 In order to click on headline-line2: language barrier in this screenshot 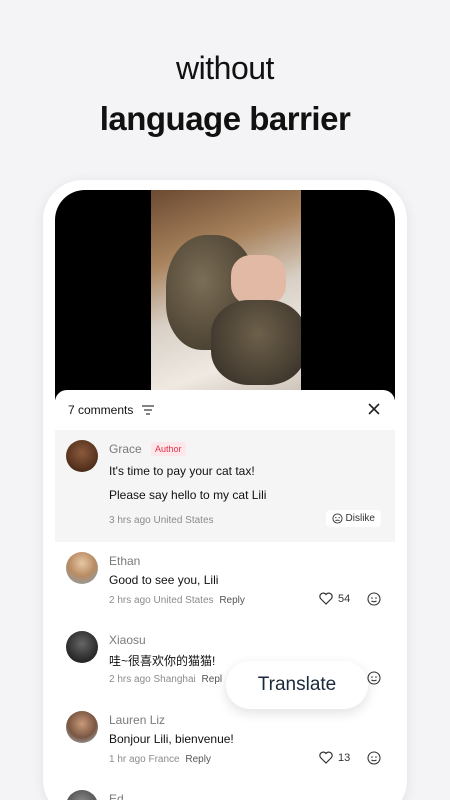, I will do `click(225, 118)`.